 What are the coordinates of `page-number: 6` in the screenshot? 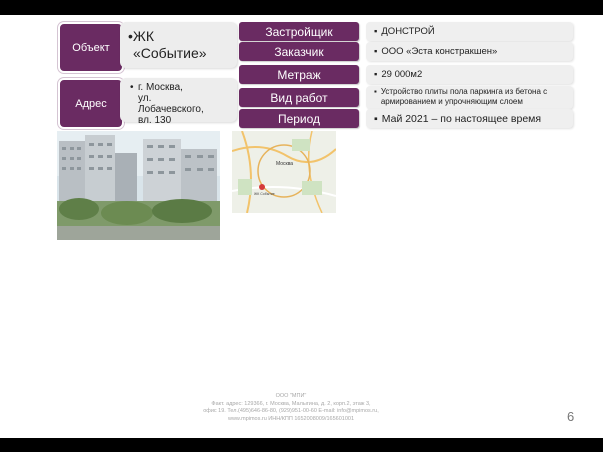 It's located at (571, 416).